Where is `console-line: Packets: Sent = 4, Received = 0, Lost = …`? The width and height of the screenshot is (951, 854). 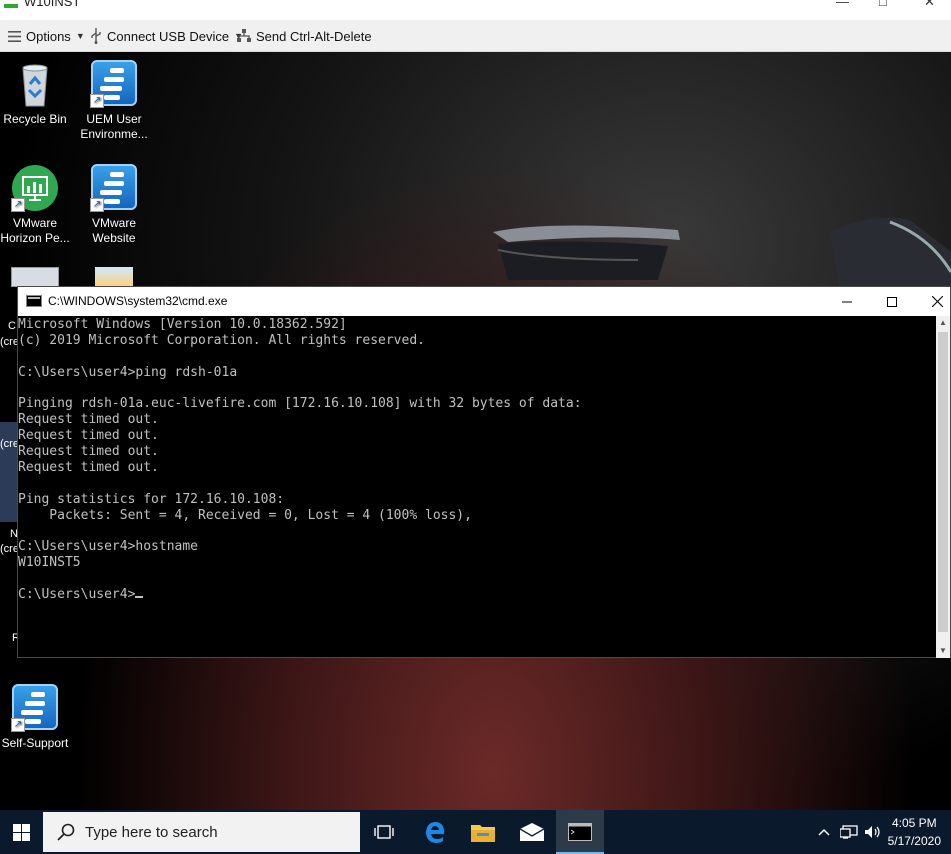
console-line: Packets: Sent = 4, Received = 0, Lost = … is located at coordinates (245, 515).